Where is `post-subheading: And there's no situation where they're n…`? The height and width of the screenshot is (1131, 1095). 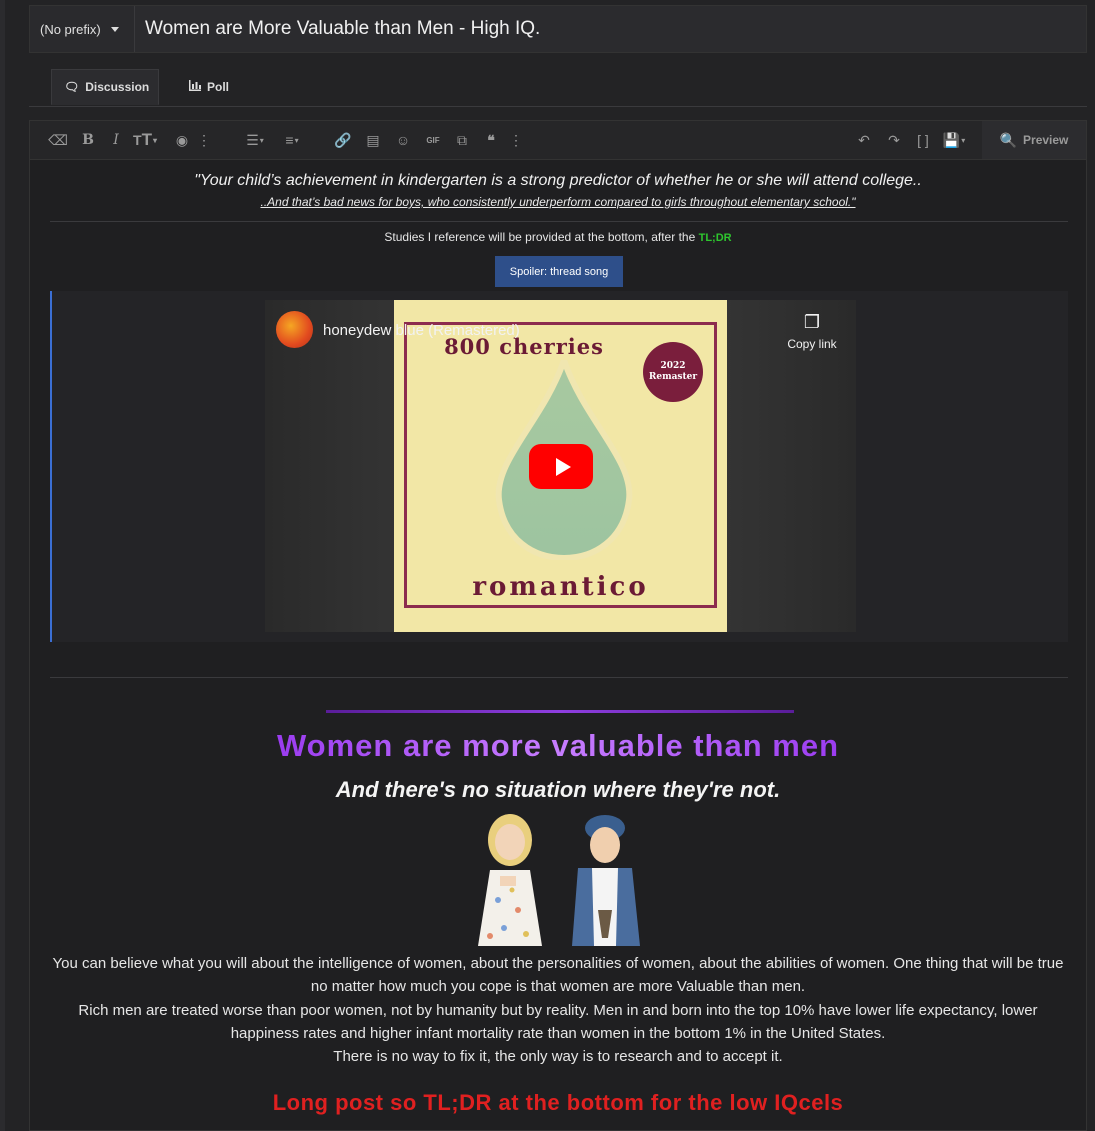
post-subheading: And there's no situation where they're n… is located at coordinates (558, 789).